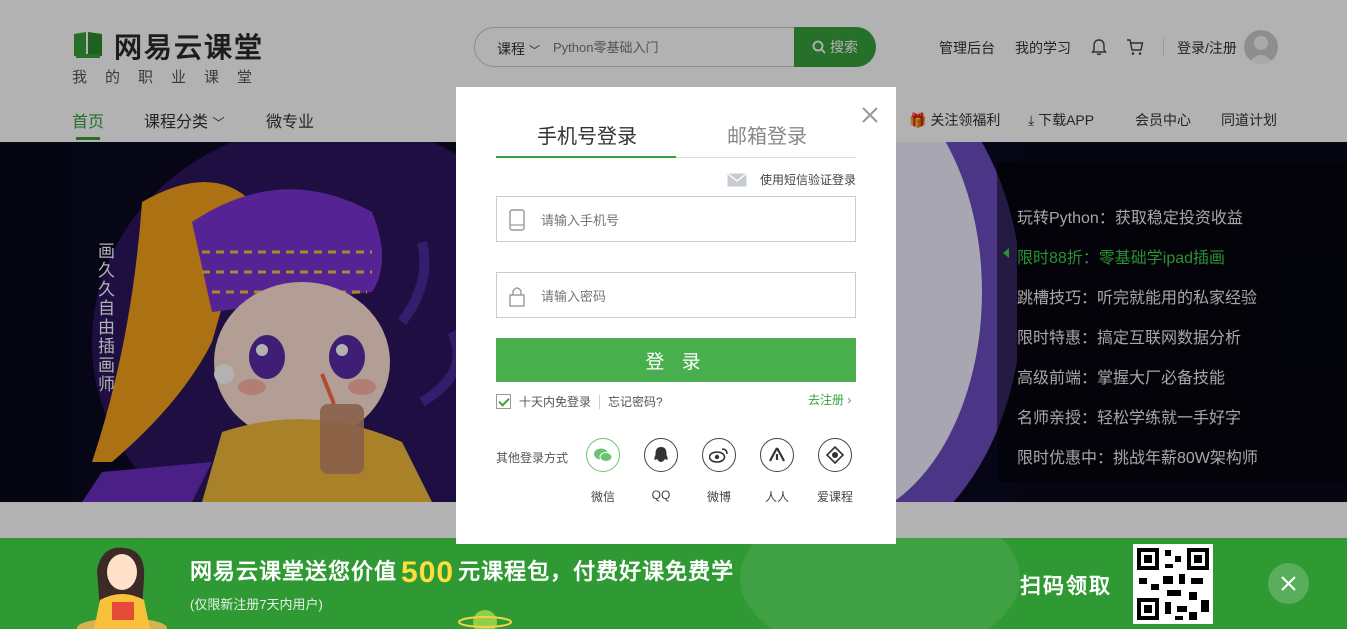 The width and height of the screenshot is (1347, 629). Describe the element at coordinates (767, 134) in the screenshot. I see `tab-email-login: 邮箱登录` at that location.